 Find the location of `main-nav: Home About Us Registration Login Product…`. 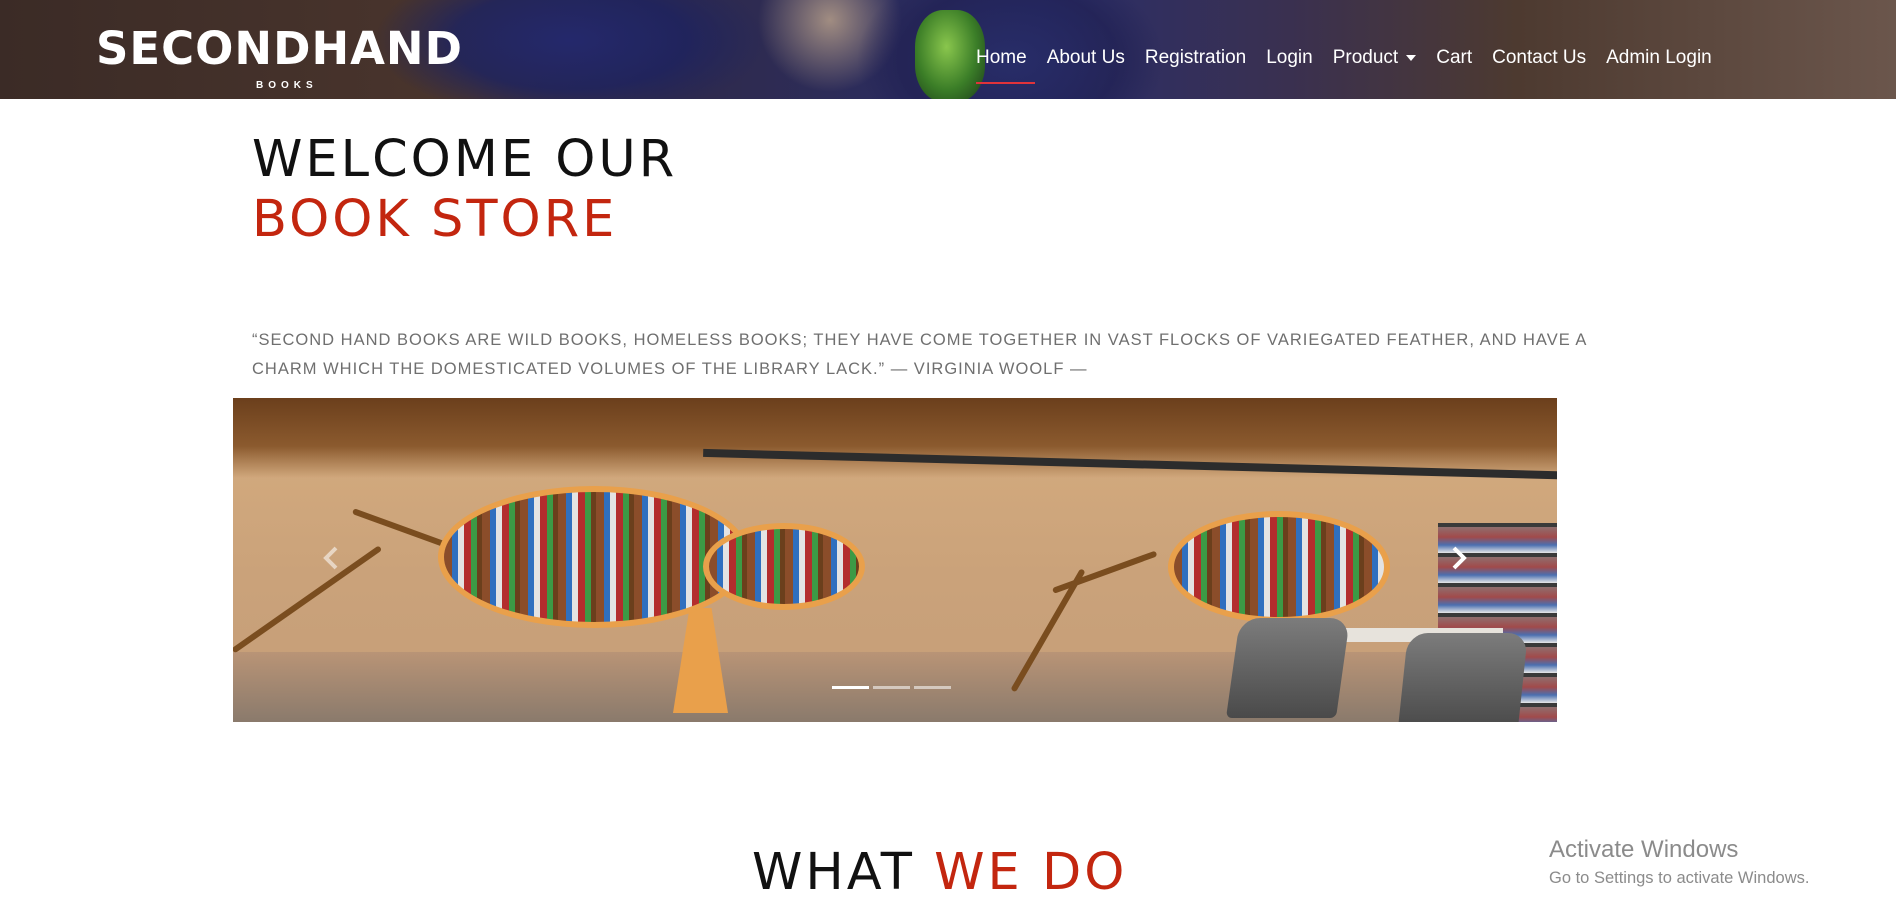

main-nav: Home About Us Registration Login Product… is located at coordinates (1344, 65).